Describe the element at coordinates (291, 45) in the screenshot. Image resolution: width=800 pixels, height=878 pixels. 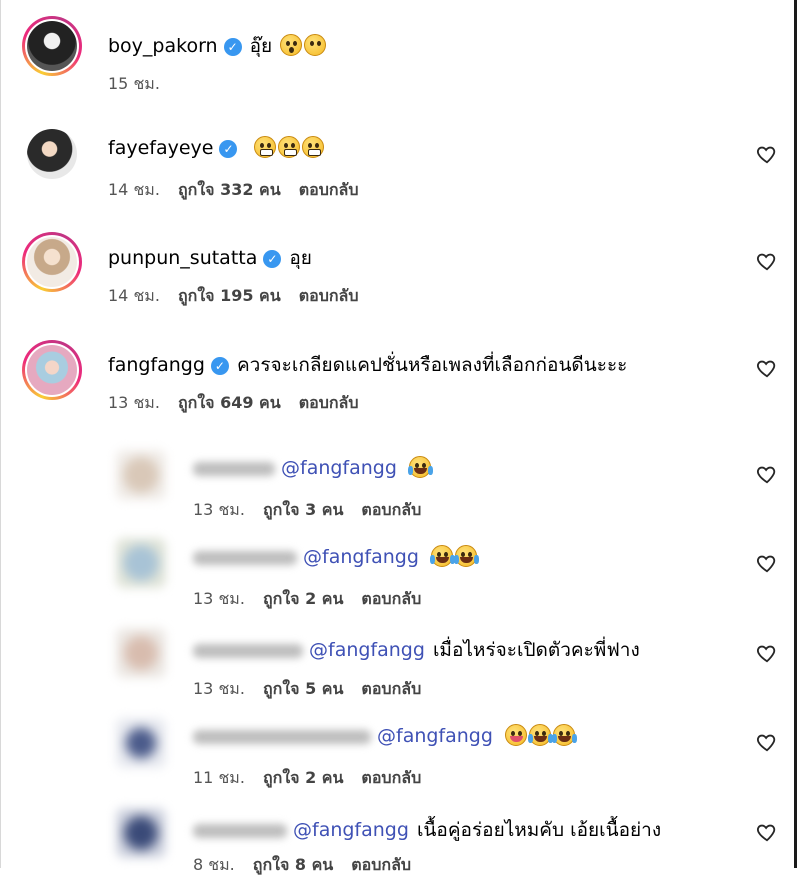
I see `hushed-face-emoji-icon` at that location.